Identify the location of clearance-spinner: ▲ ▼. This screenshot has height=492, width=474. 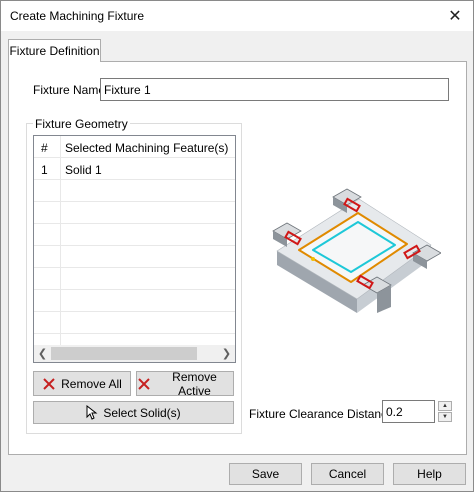
(445, 411).